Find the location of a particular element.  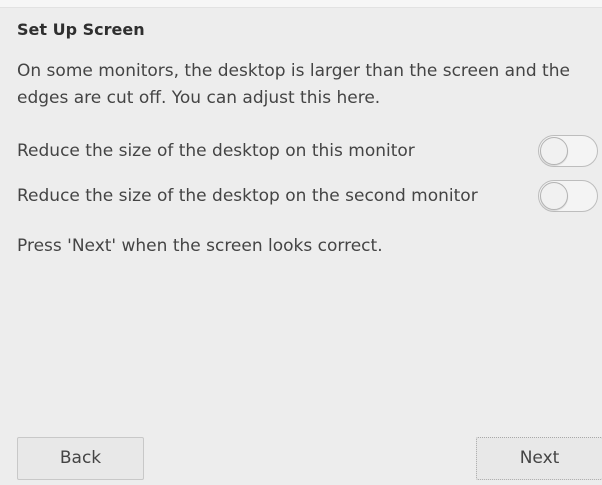

reduce-desktop-this-monitor-toggle is located at coordinates (568, 151).